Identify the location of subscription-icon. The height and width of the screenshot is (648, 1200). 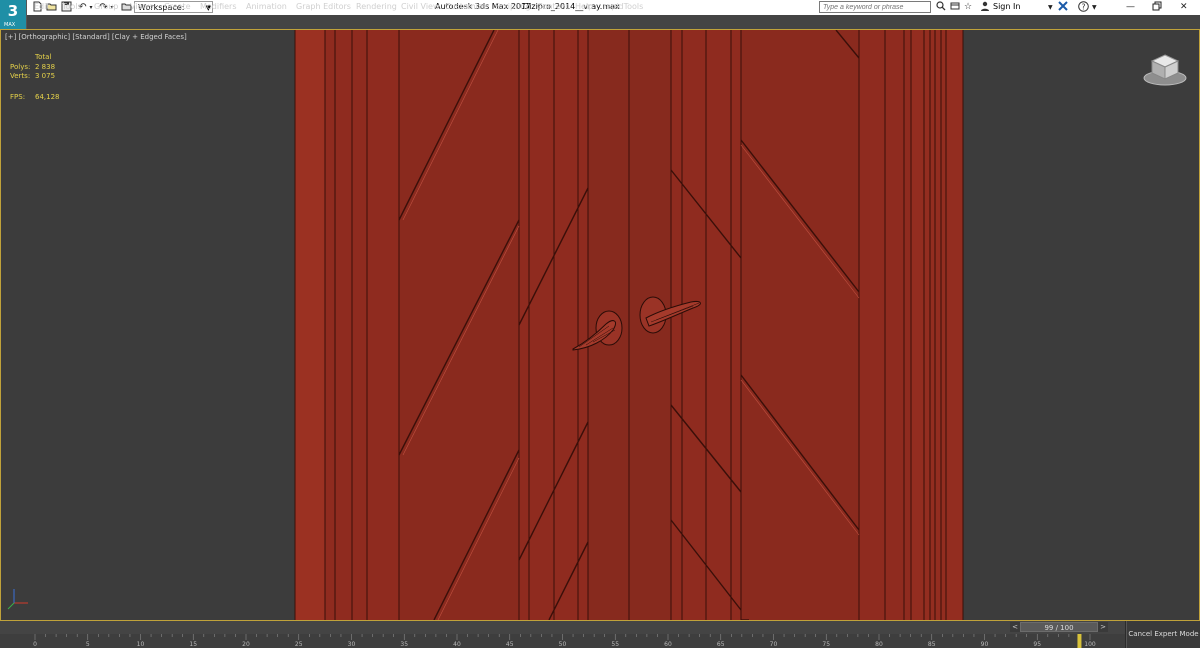
(955, 8).